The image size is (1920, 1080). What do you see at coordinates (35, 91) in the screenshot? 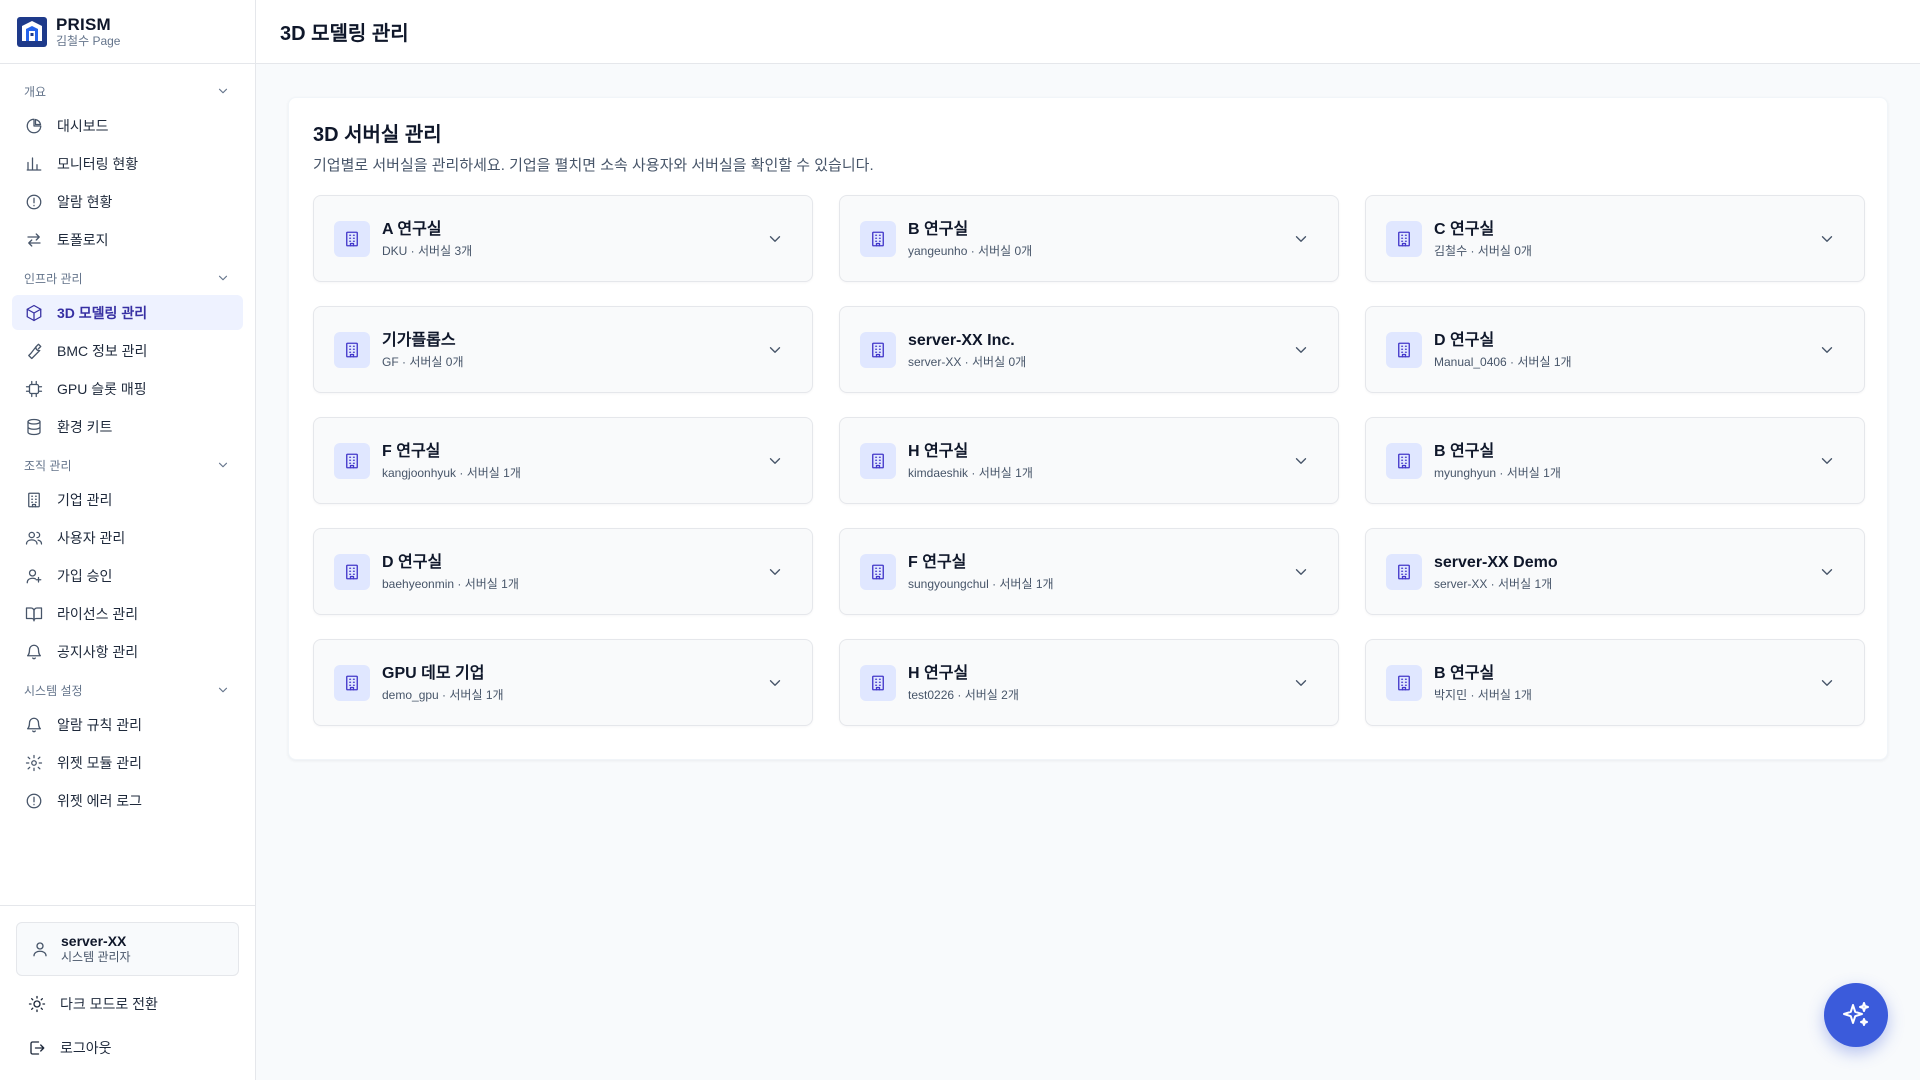
I see `nav-section-label: 개요` at bounding box center [35, 91].